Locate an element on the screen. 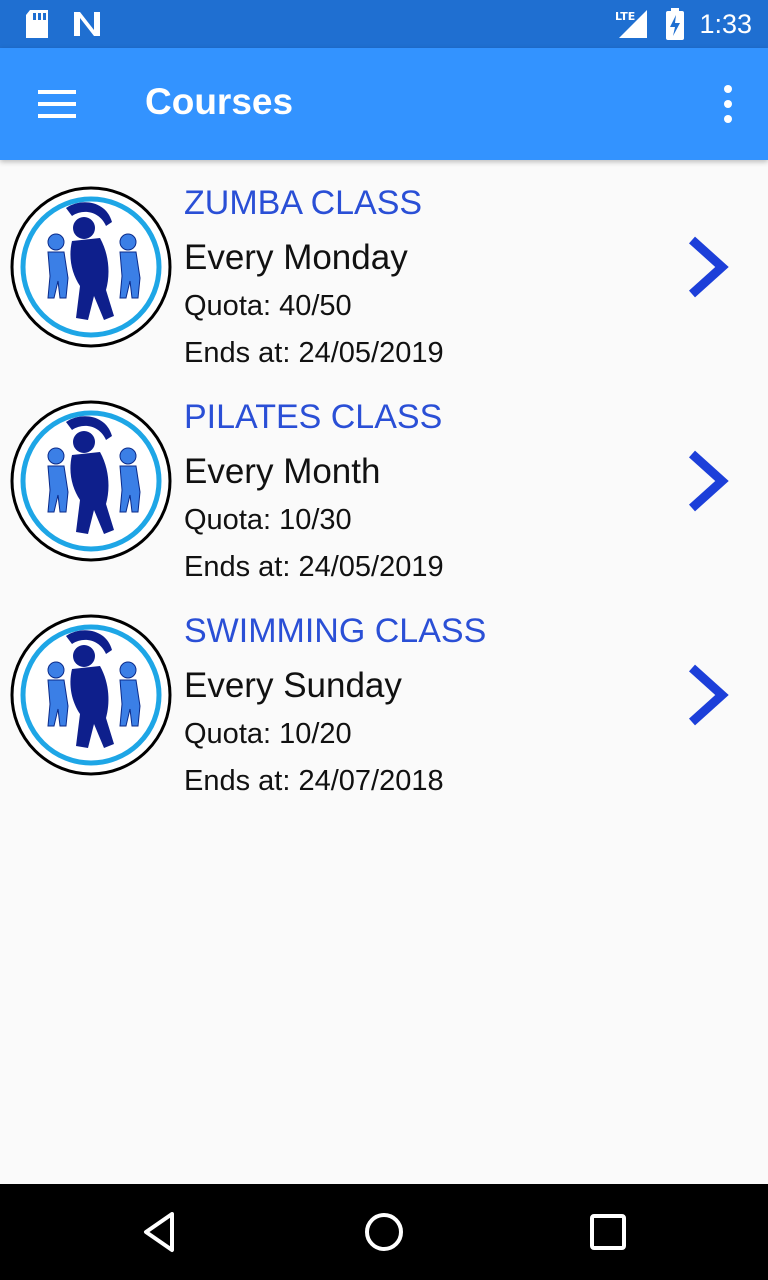 This screenshot has width=768, height=1280. sd-card-icon is located at coordinates (37, 24).